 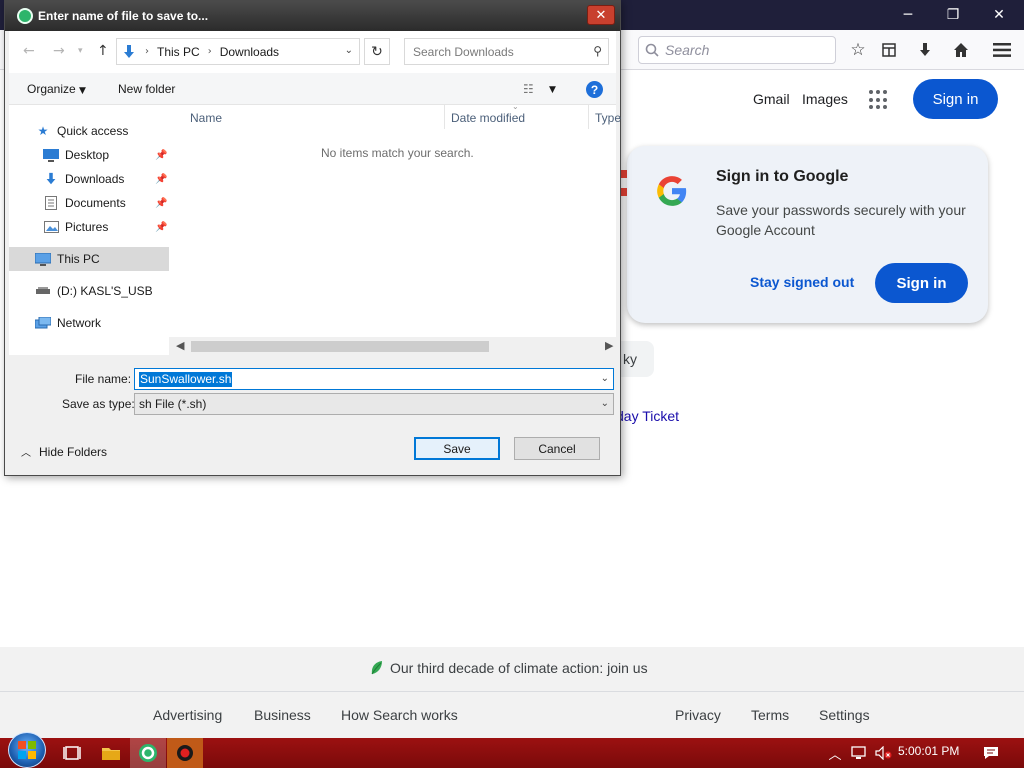 I want to click on search-downloads-input: Search Downloads ⚲, so click(x=506, y=51).